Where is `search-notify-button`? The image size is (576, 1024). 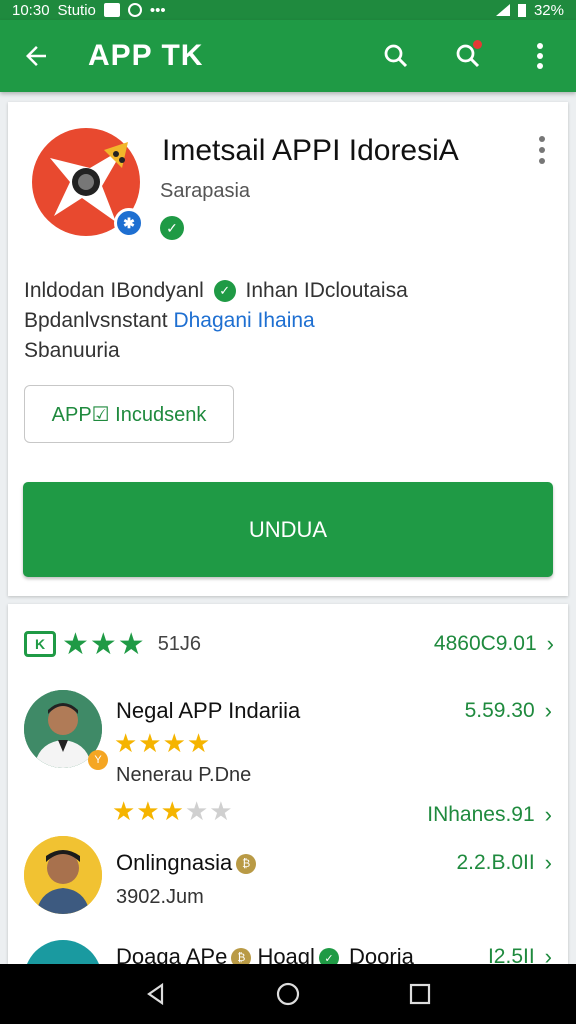
search-notify-button is located at coordinates (468, 56).